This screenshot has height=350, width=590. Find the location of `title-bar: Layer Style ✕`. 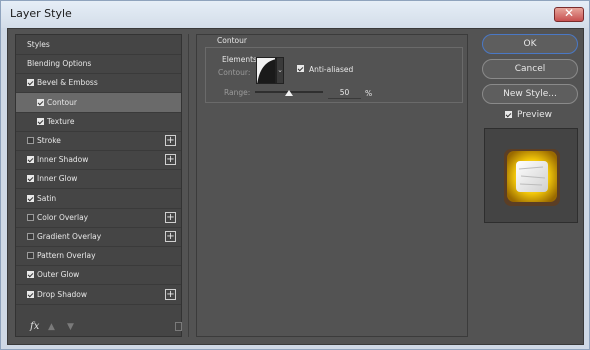

title-bar: Layer Style ✕ is located at coordinates (295, 14).